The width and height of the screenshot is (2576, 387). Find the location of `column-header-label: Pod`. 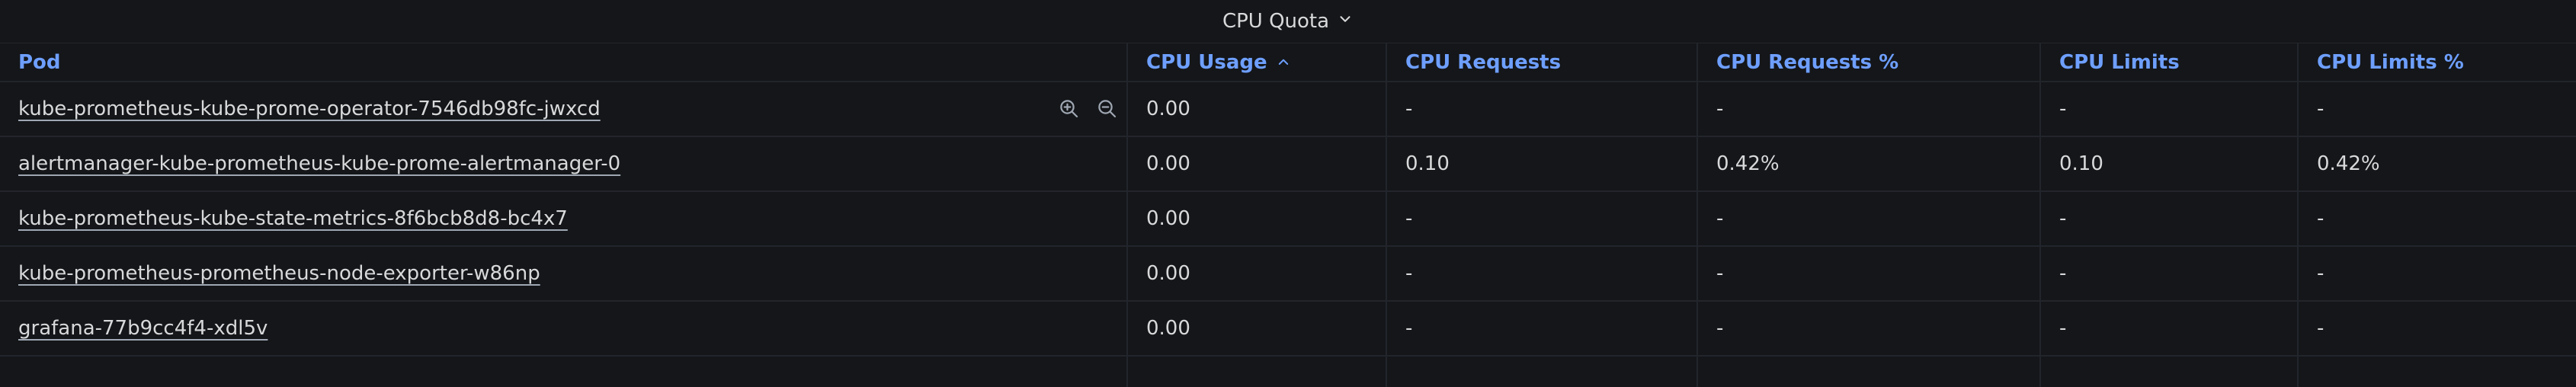

column-header-label: Pod is located at coordinates (39, 62).